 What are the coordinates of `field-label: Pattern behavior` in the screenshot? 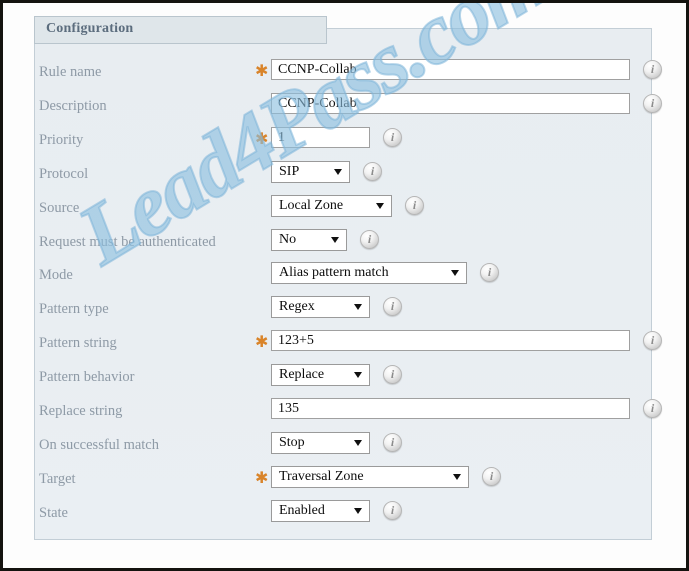 It's located at (87, 377).